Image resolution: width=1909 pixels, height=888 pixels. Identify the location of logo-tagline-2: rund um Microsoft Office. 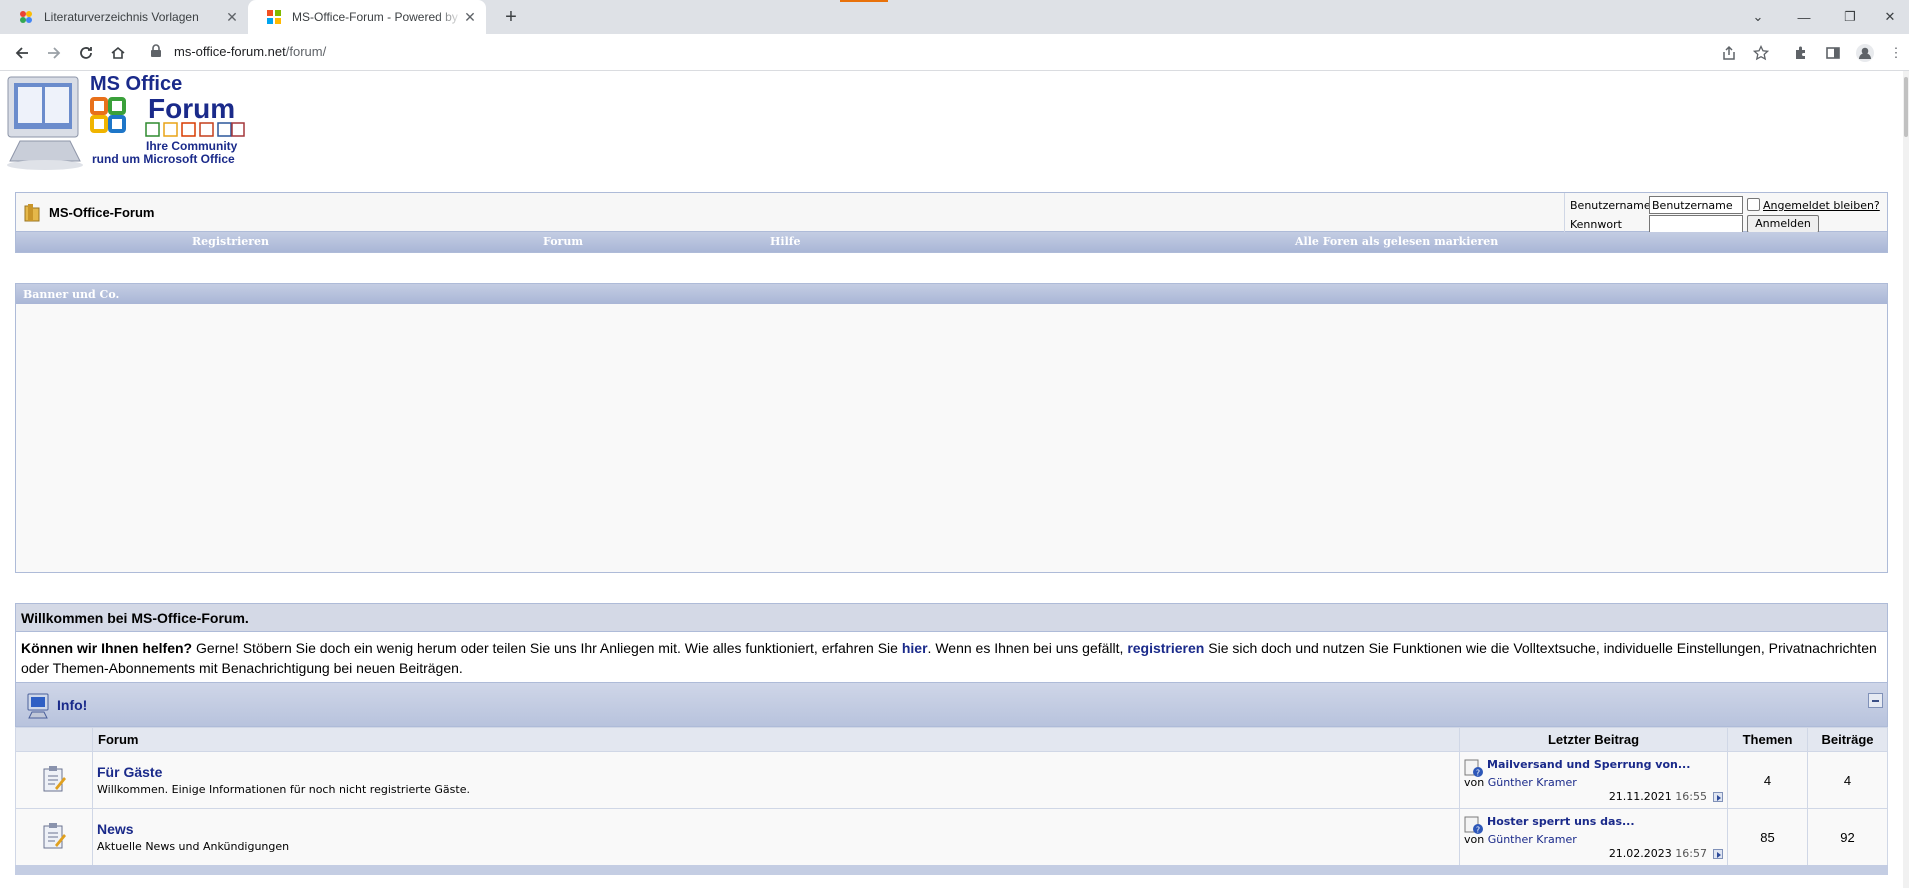
(163, 159).